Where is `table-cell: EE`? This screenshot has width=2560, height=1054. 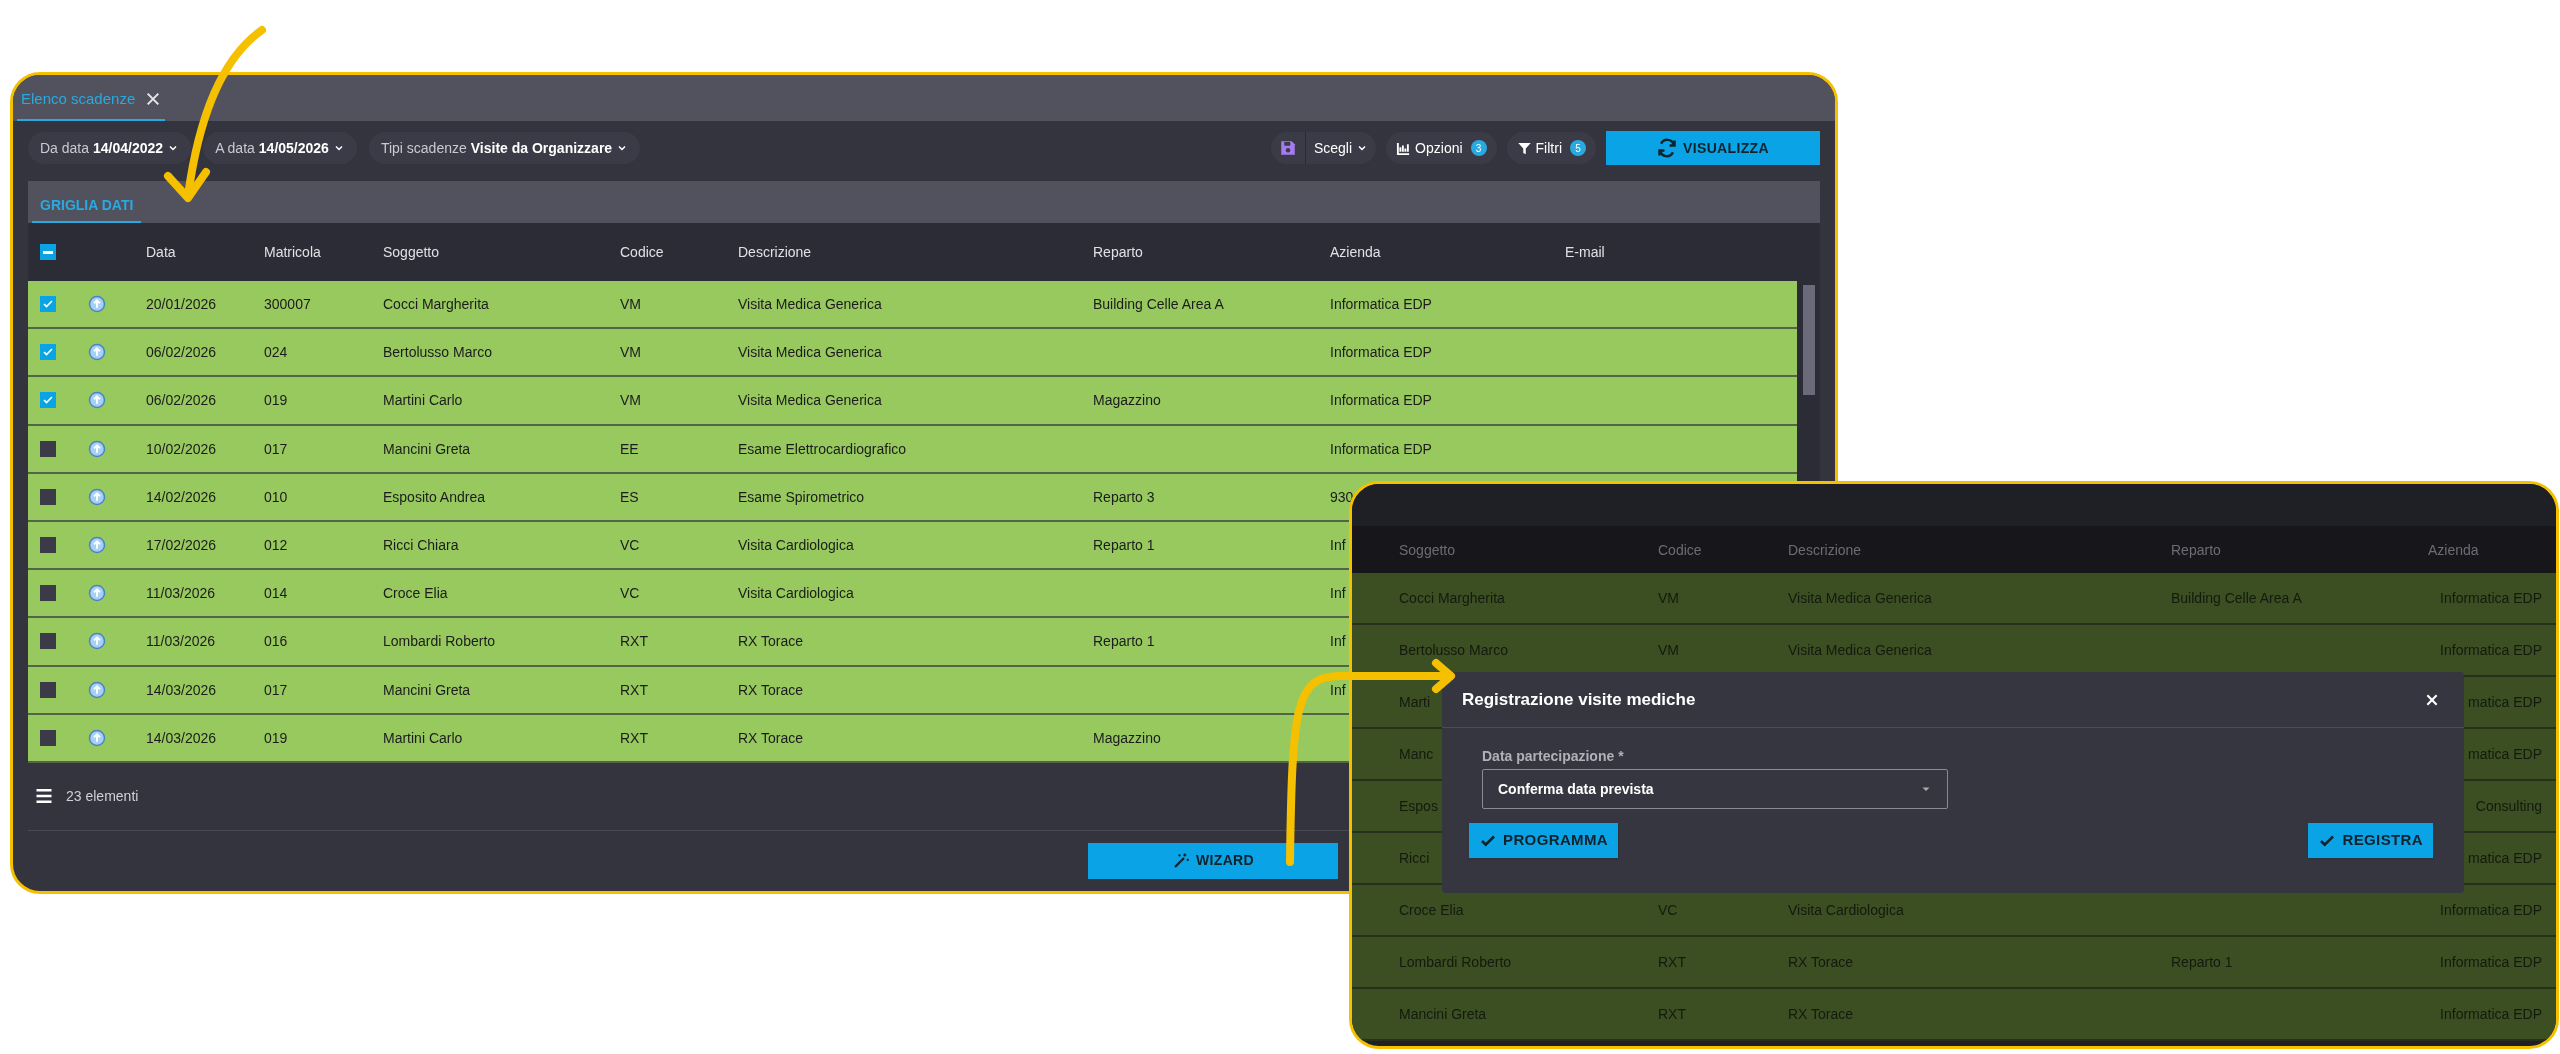
table-cell: EE is located at coordinates (629, 448).